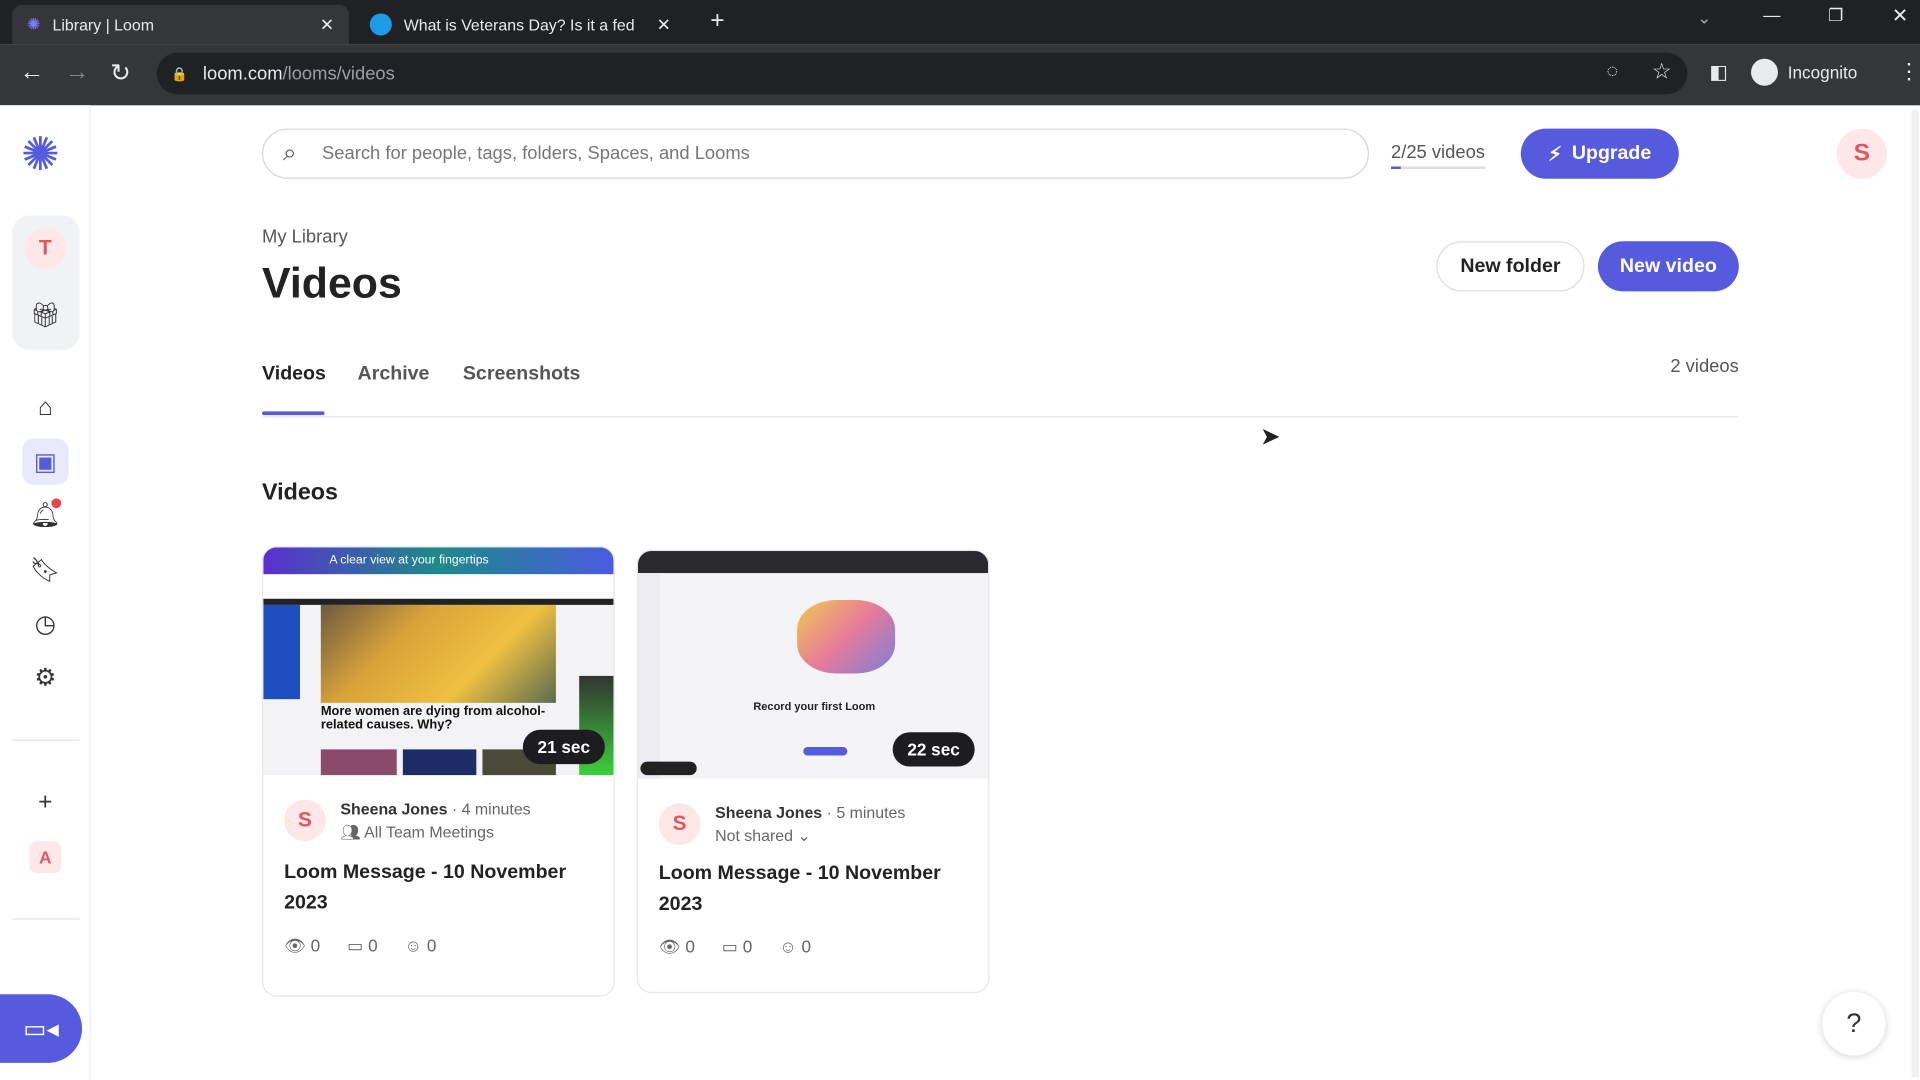 This screenshot has height=1080, width=1920. Describe the element at coordinates (922, 73) in the screenshot. I see `address-bar: 🔒 loom.com/looms/videos` at that location.